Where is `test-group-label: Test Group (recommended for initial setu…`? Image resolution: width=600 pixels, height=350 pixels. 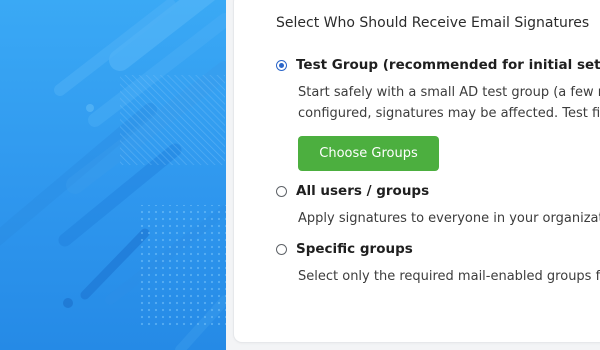 test-group-label: Test Group (recommended for initial setu… is located at coordinates (448, 65).